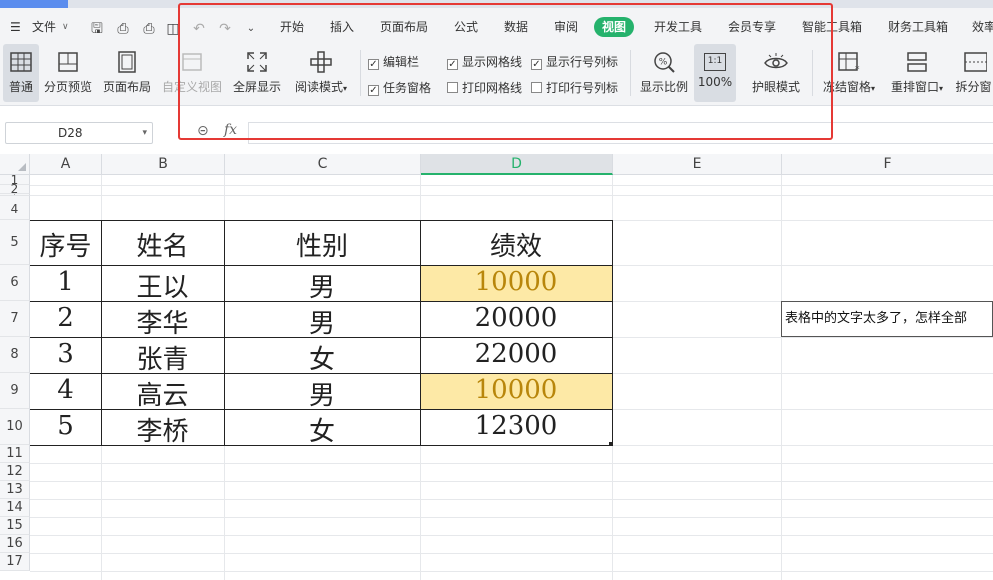  What do you see at coordinates (15, 24) in the screenshot?
I see `hamburger-icon: ☰` at bounding box center [15, 24].